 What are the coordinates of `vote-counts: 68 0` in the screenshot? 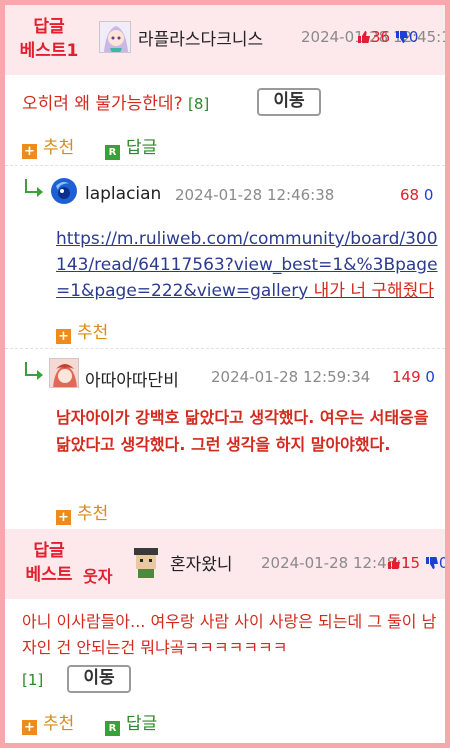 It's located at (416, 195).